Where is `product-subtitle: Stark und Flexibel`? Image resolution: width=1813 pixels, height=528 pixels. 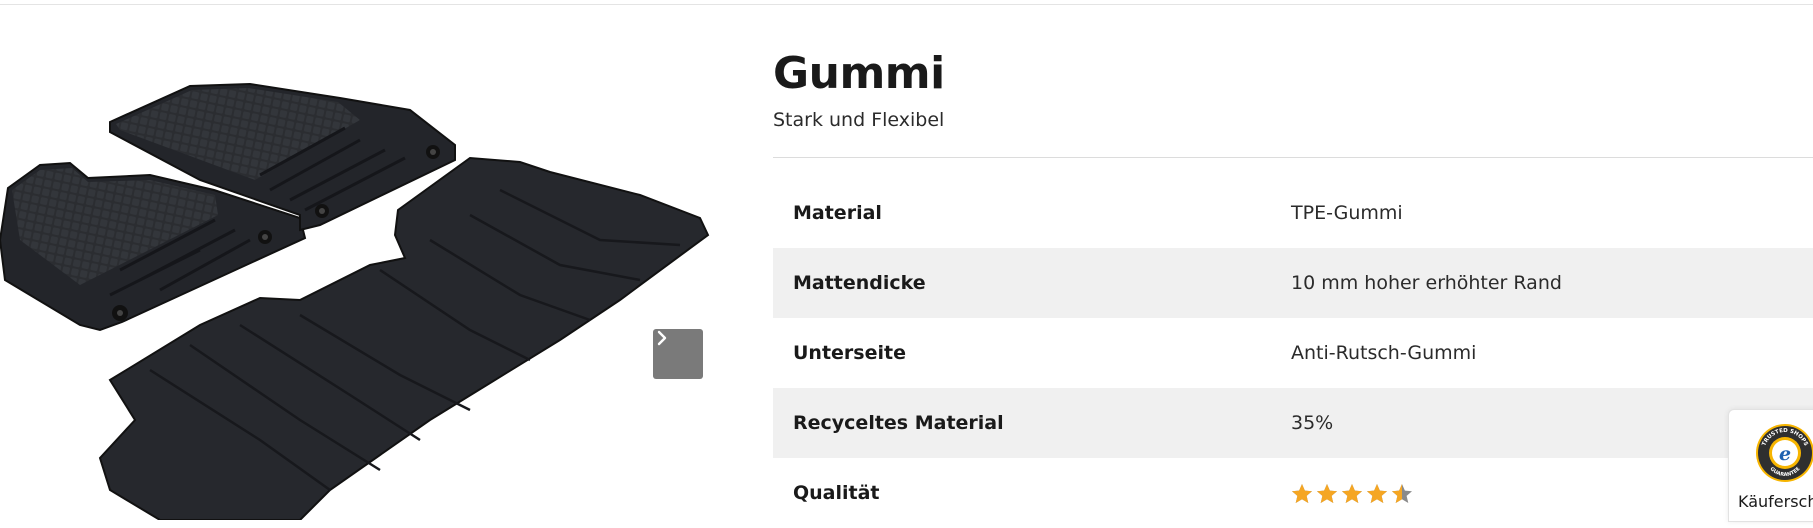
product-subtitle: Stark und Flexibel is located at coordinates (859, 120).